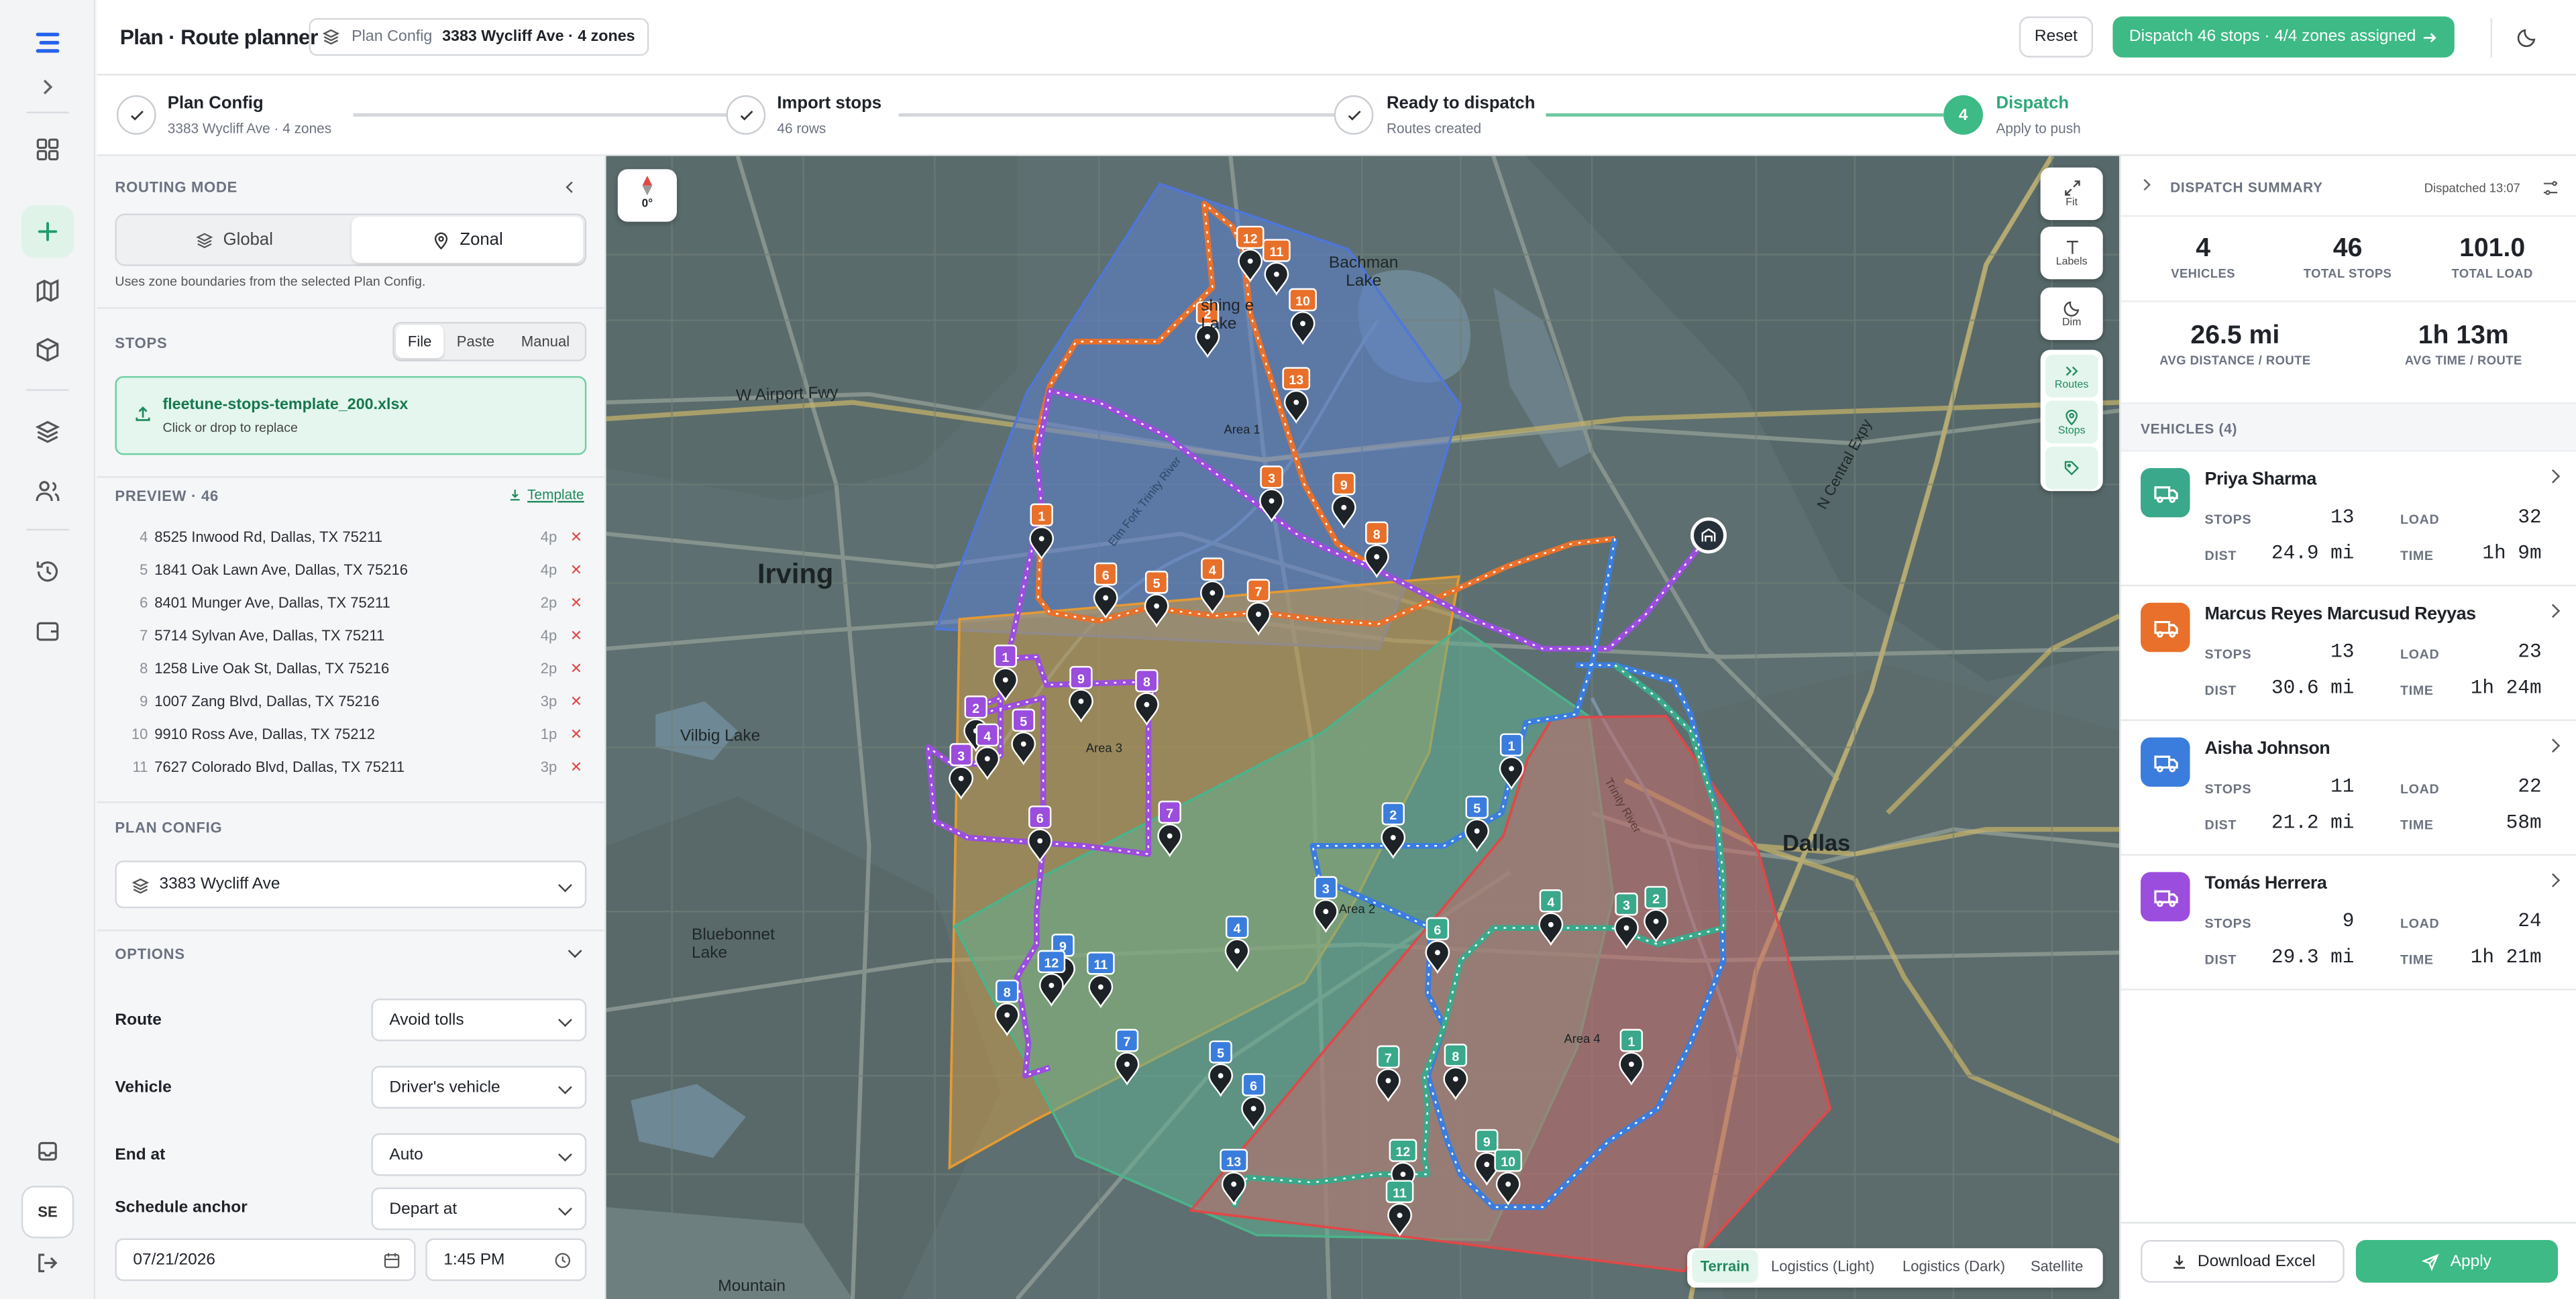 The width and height of the screenshot is (2576, 1299). Describe the element at coordinates (144, 669) in the screenshot. I see `row-number: 8` at that location.